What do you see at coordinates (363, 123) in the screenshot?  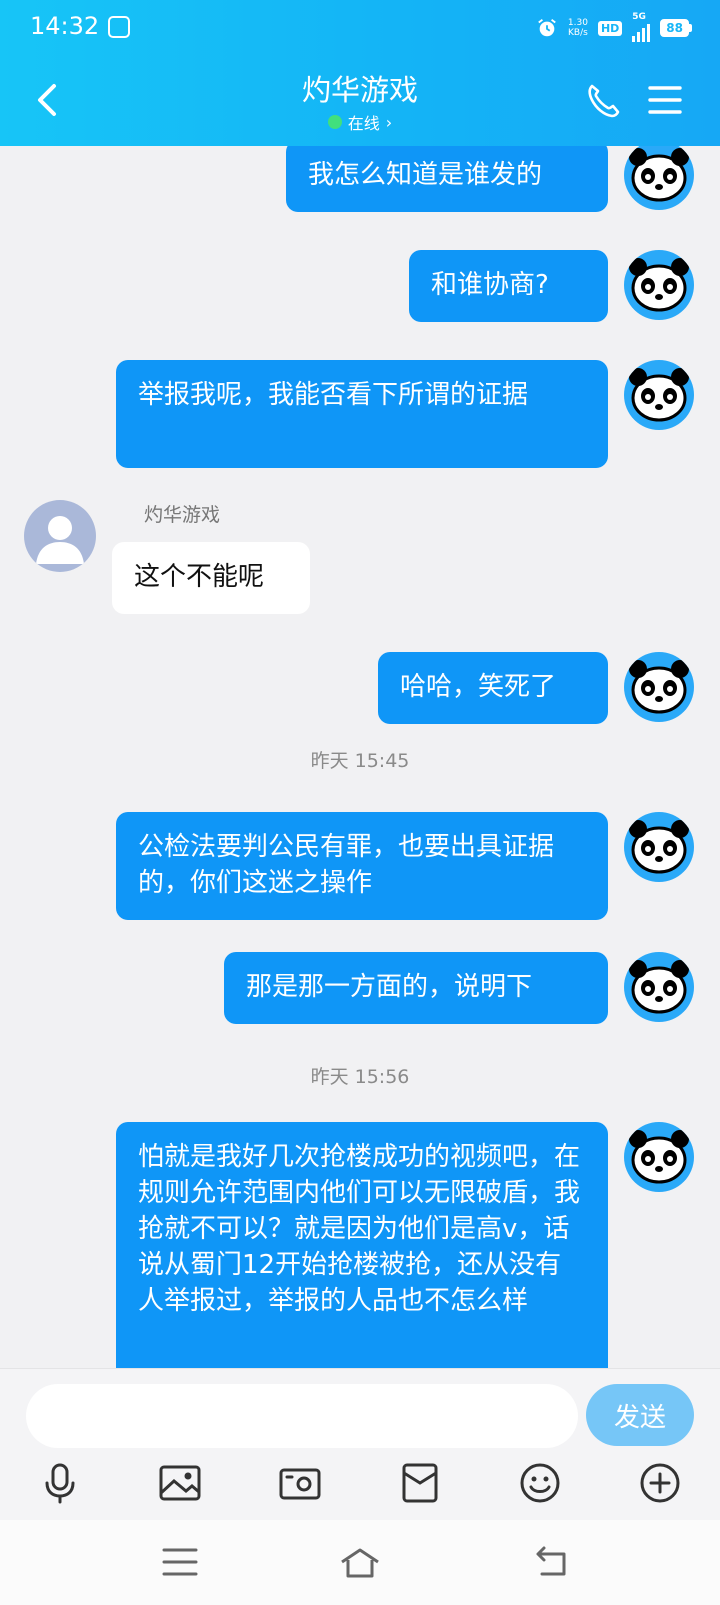 I see `online-status-label: 在线` at bounding box center [363, 123].